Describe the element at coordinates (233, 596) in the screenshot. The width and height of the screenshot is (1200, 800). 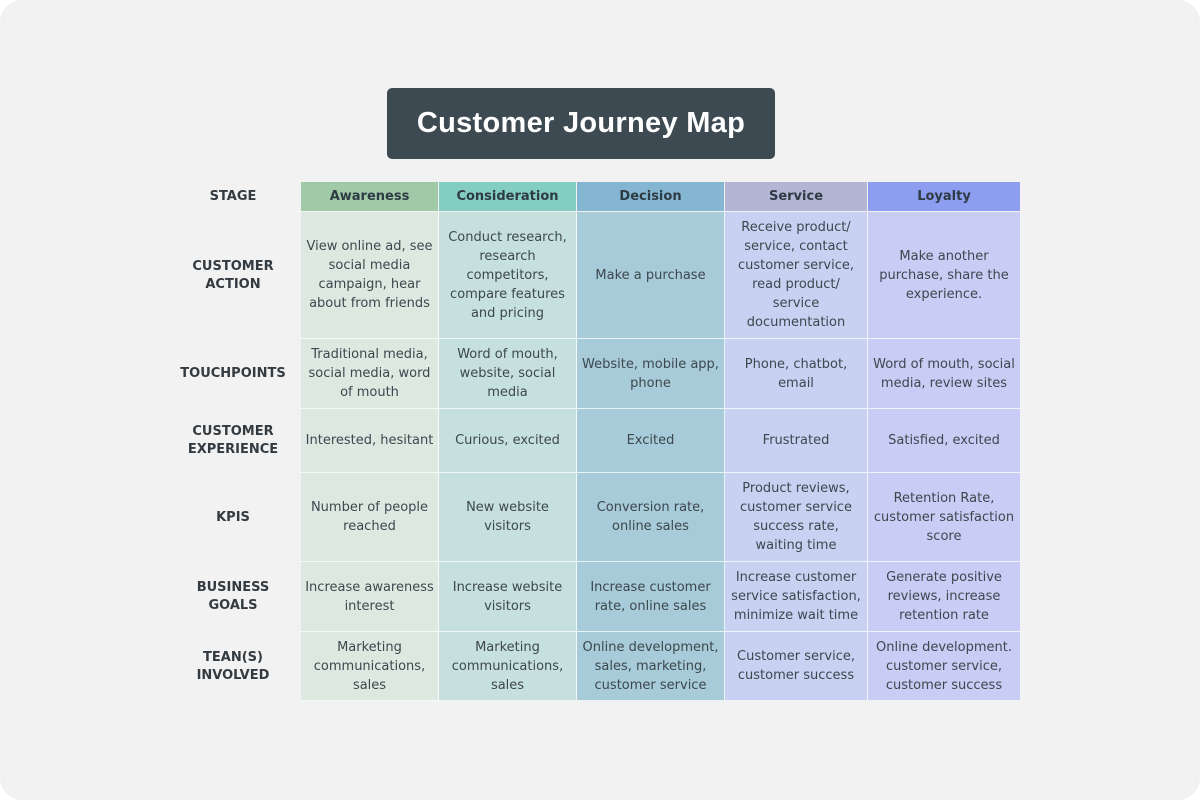
I see `row-label-business-goals: BUSINESS GOALS` at that location.